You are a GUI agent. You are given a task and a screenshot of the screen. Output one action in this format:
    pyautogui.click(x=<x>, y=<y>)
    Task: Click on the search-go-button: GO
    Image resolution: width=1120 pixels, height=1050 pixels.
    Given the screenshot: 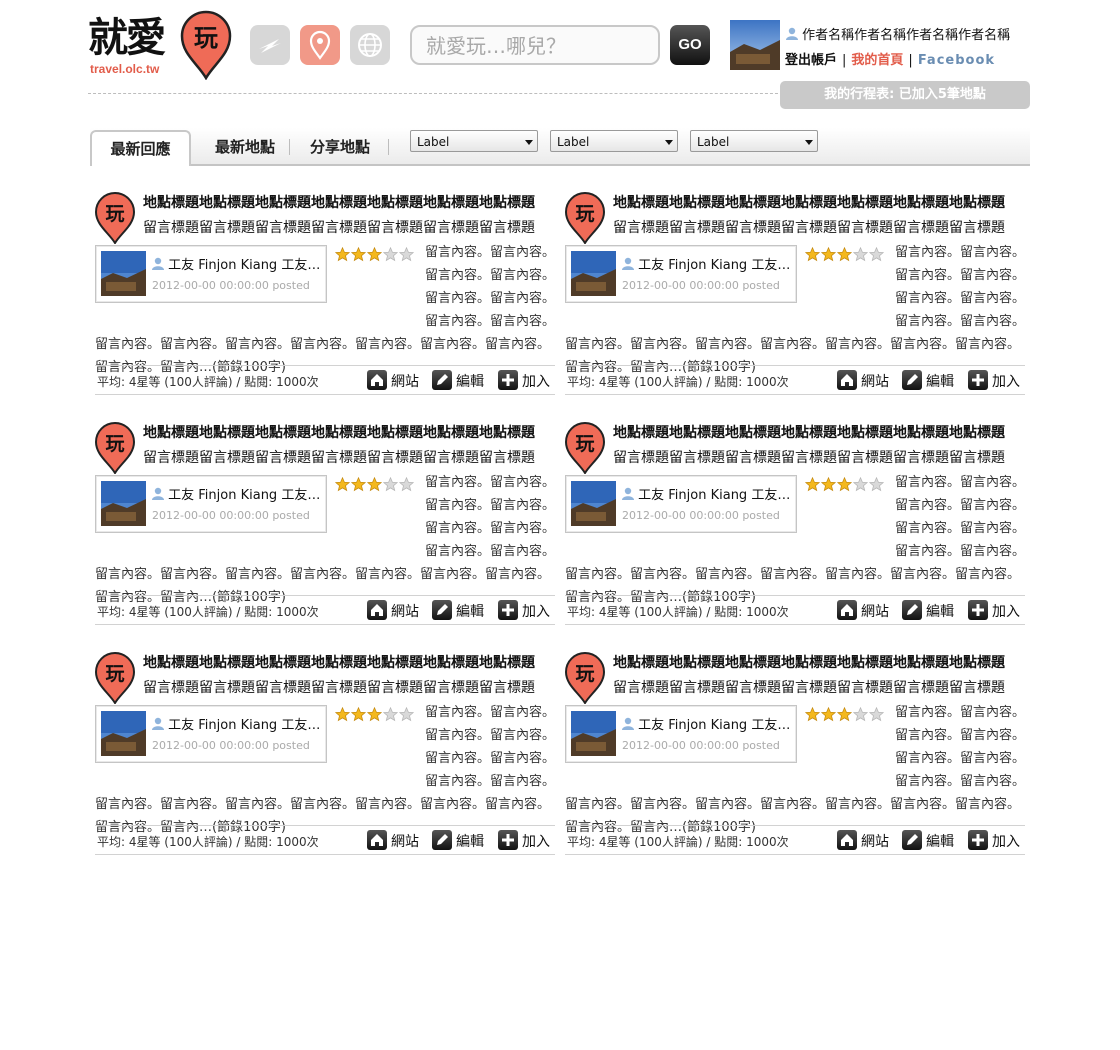 What is the action you would take?
    pyautogui.click(x=690, y=45)
    